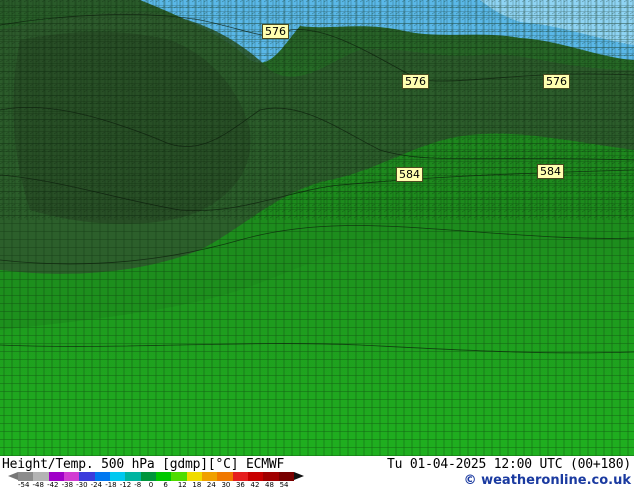  I want to click on legend-bar, so click(156, 476).